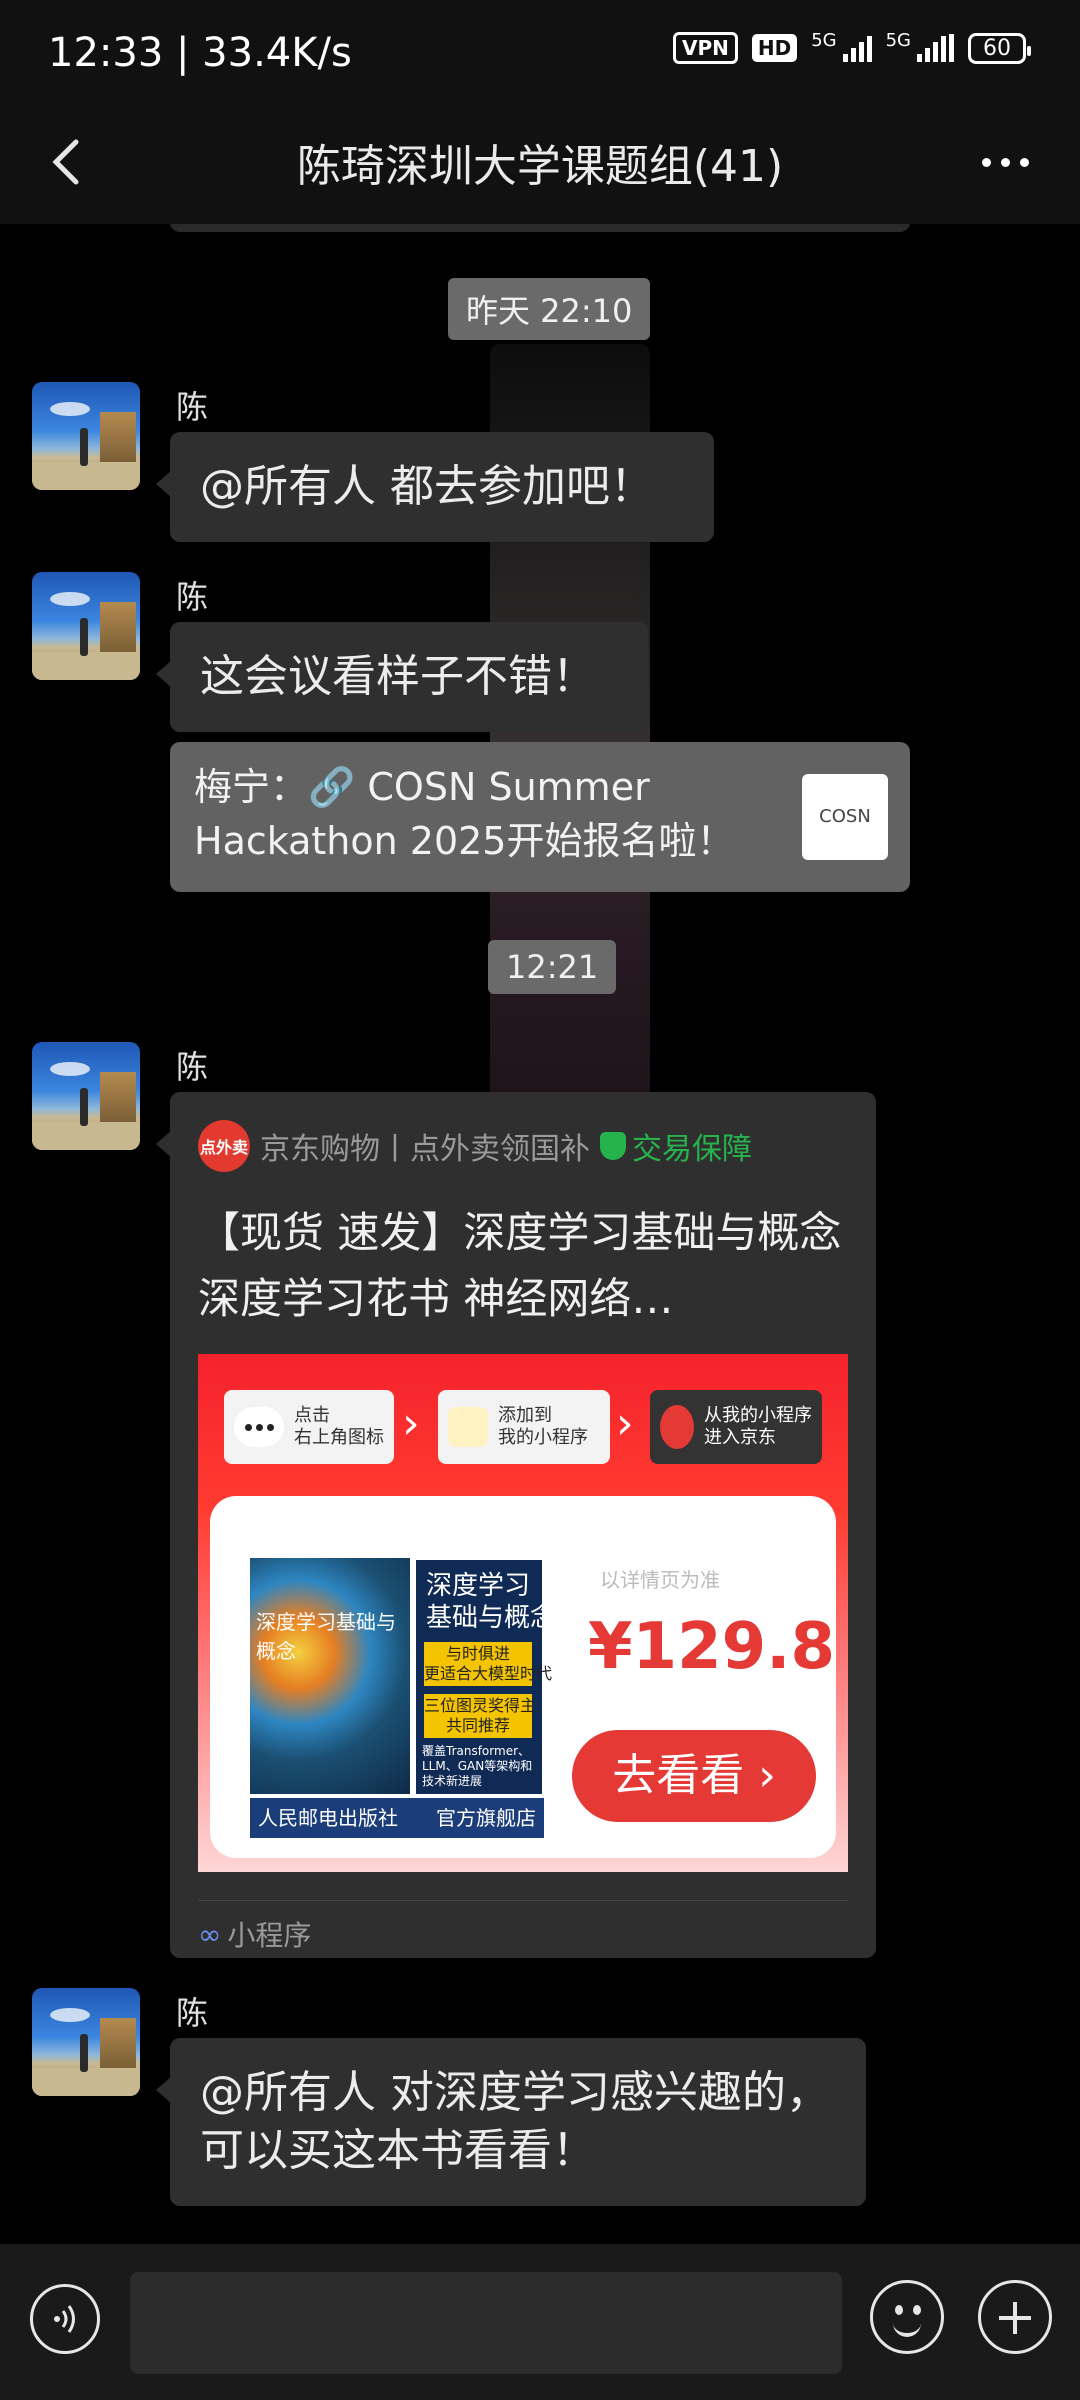 This screenshot has width=1080, height=2400. What do you see at coordinates (845, 817) in the screenshot?
I see `link-thumbnail: COSN` at bounding box center [845, 817].